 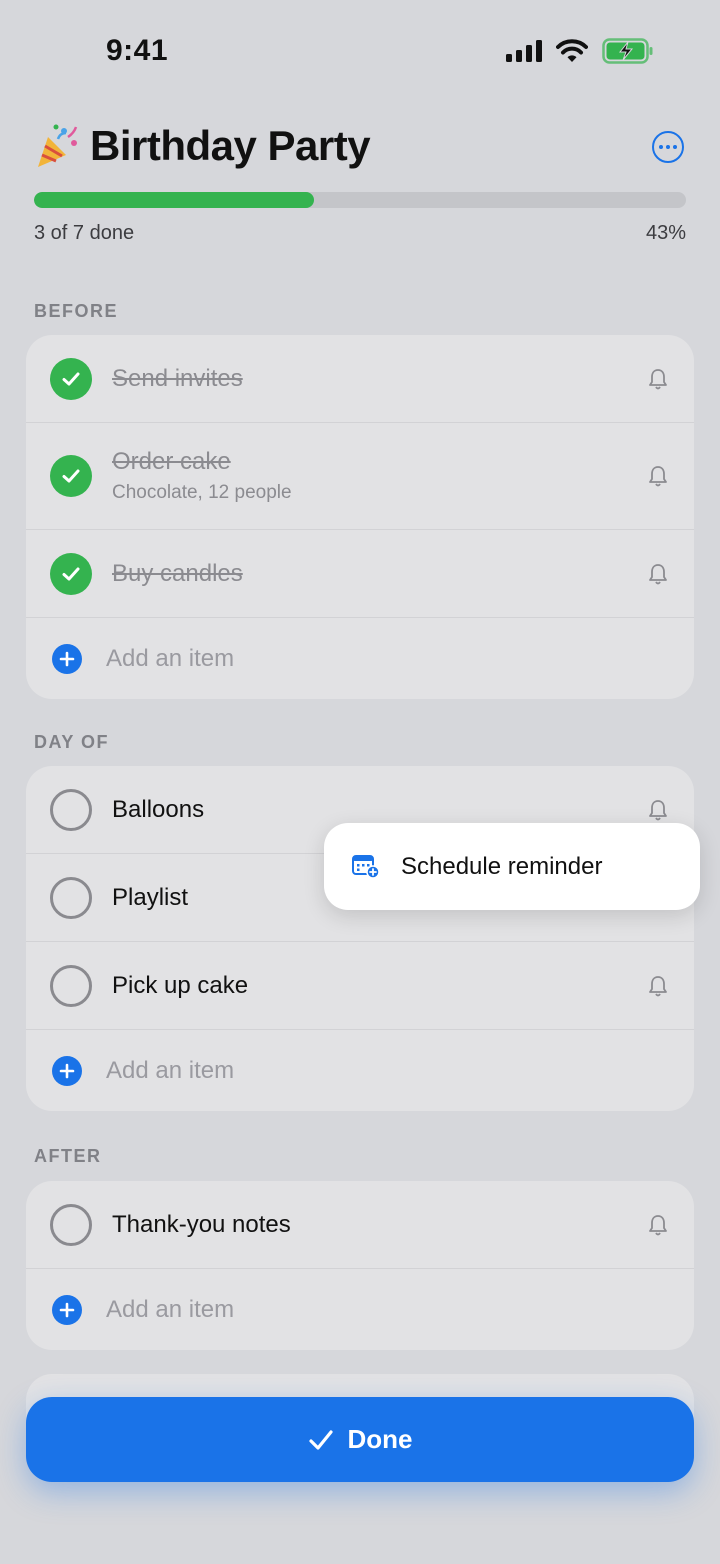 What do you see at coordinates (230, 145) in the screenshot?
I see `page-title: Birthday Party` at bounding box center [230, 145].